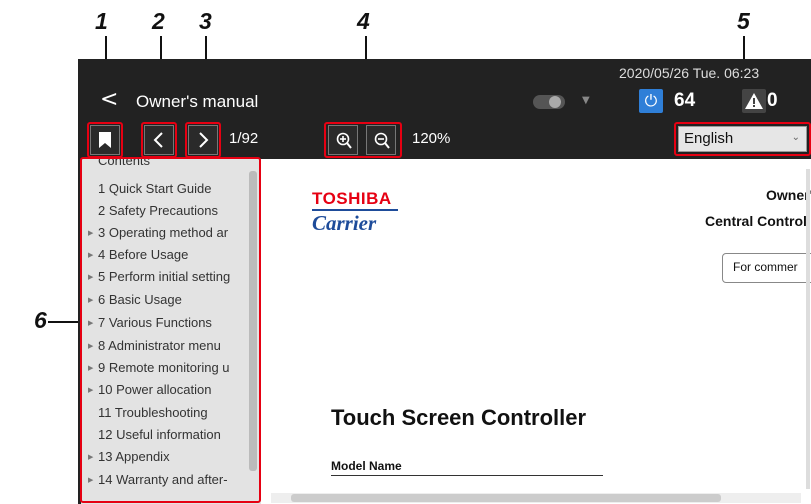 This screenshot has width=811, height=504. I want to click on scrollbar-thumb, so click(506, 498).